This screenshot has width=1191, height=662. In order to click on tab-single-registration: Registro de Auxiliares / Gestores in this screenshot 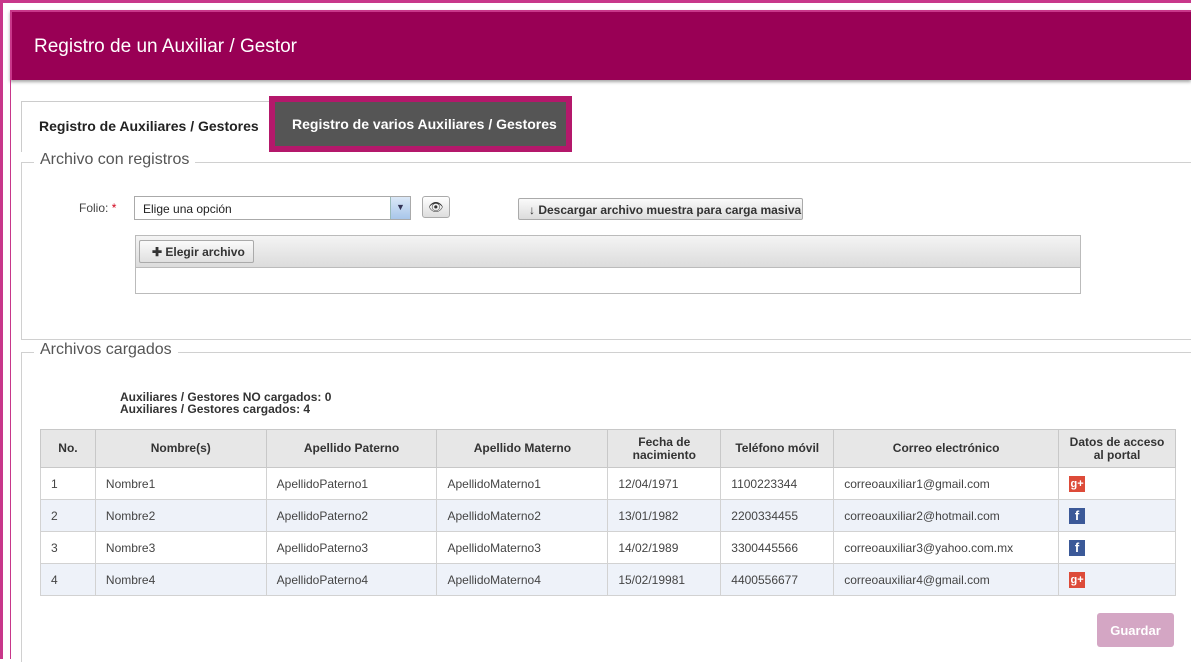, I will do `click(147, 126)`.